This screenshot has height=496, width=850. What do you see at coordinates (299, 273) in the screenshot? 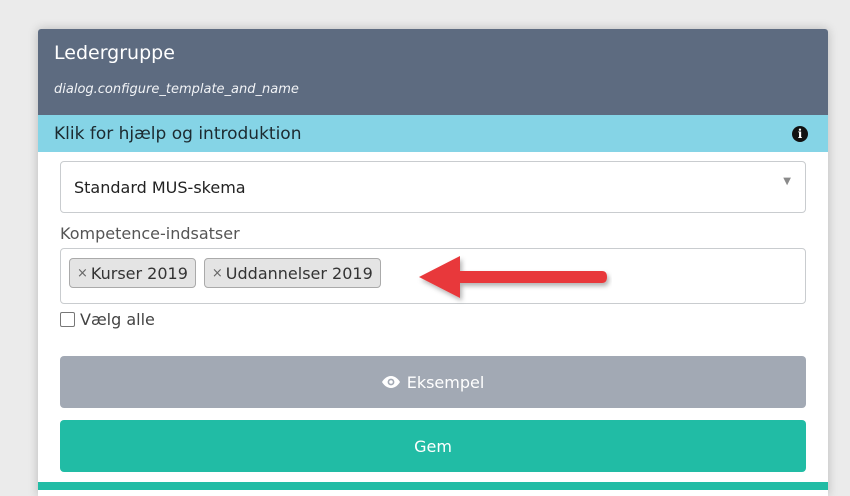
I see `tag-label: Uddannelser 2019` at bounding box center [299, 273].